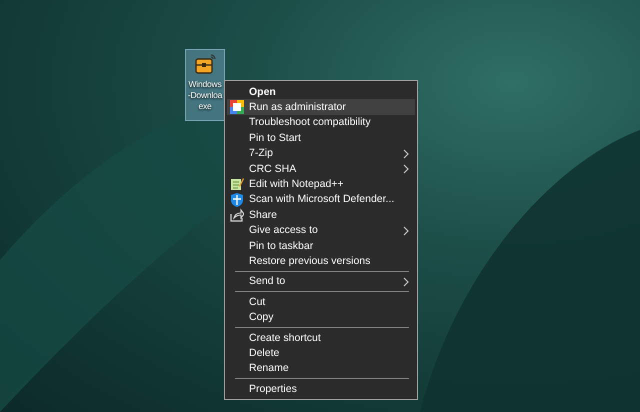 The image size is (640, 412). Describe the element at coordinates (321, 368) in the screenshot. I see `menu-item: Rename` at that location.